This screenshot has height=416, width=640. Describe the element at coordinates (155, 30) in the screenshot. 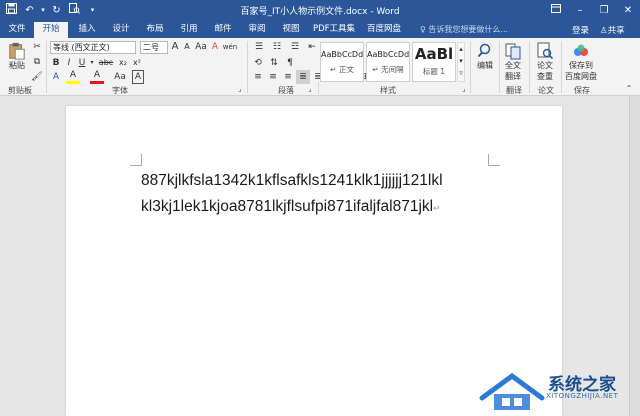

I see `tab-layout: 布局` at that location.